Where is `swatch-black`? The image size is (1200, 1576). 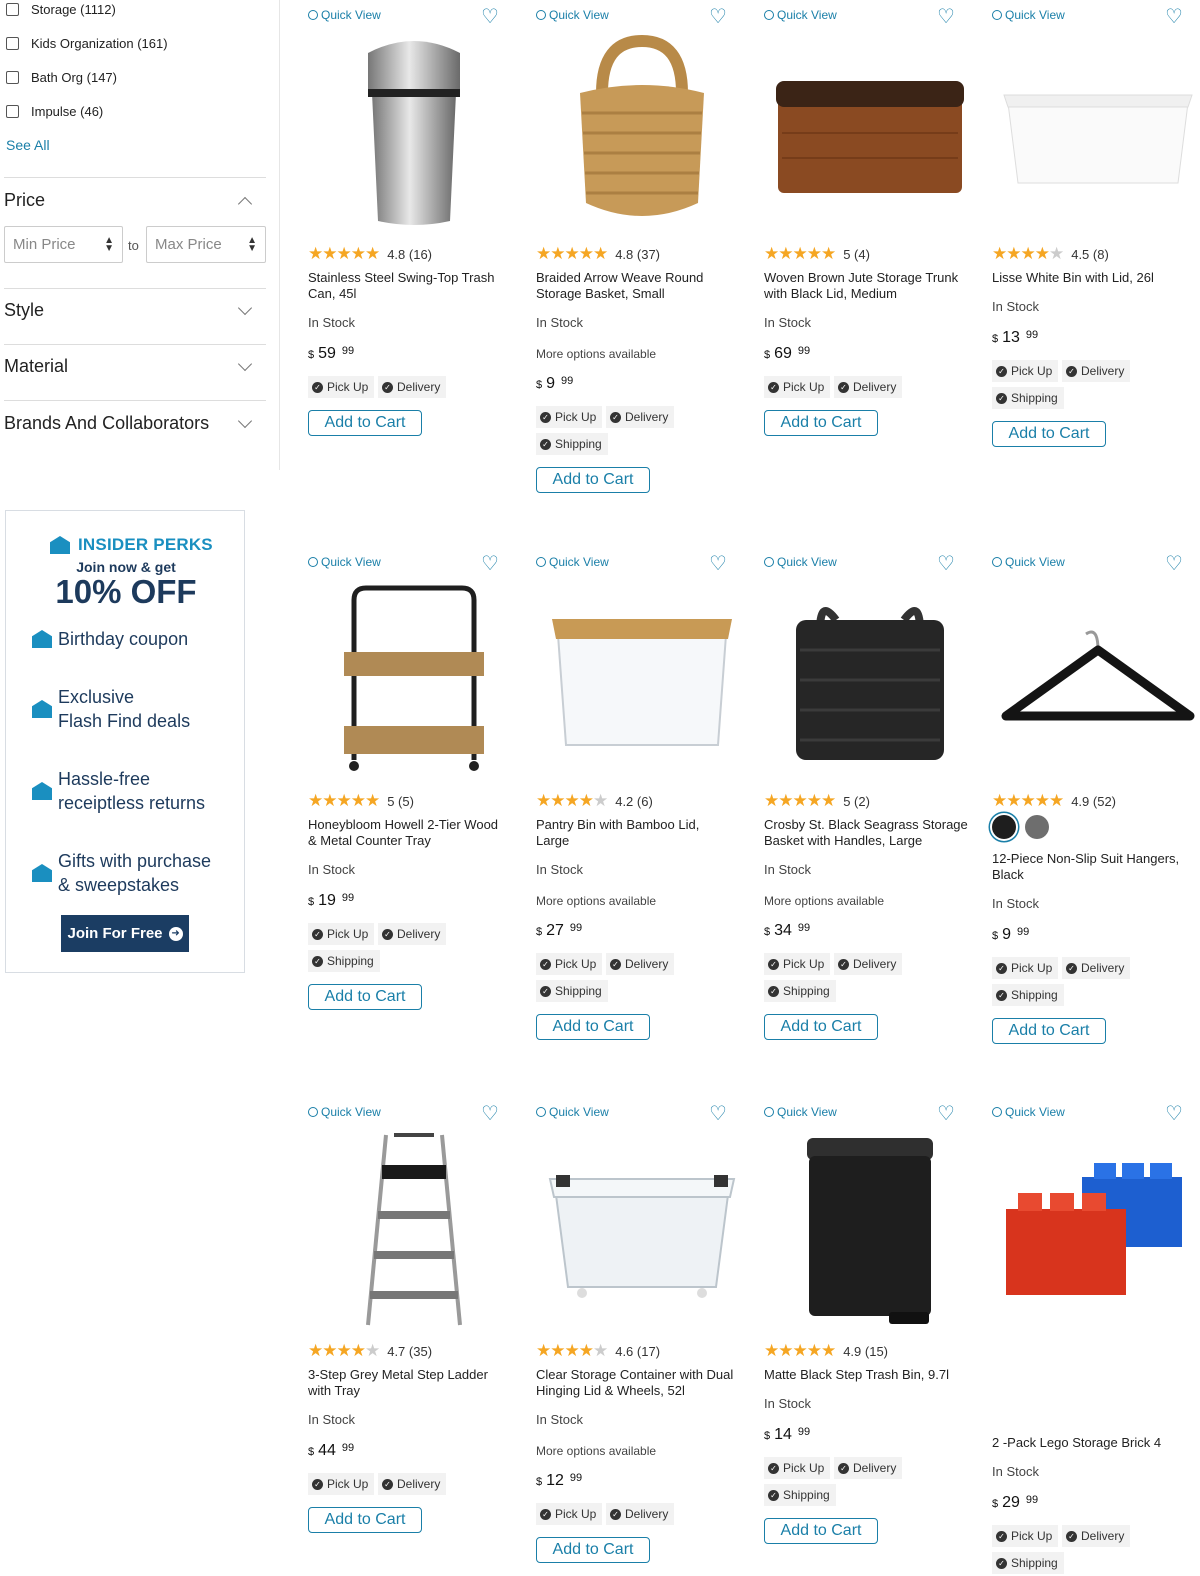
swatch-black is located at coordinates (1004, 827).